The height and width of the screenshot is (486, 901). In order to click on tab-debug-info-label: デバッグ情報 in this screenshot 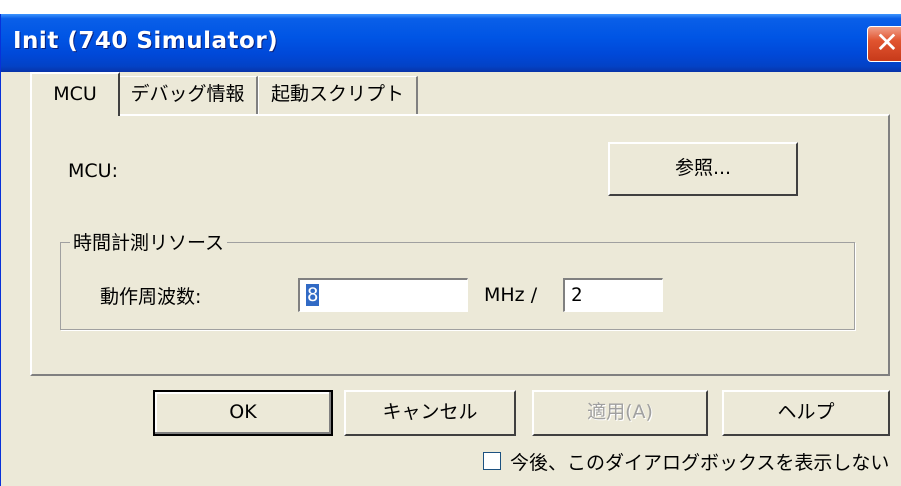, I will do `click(187, 94)`.